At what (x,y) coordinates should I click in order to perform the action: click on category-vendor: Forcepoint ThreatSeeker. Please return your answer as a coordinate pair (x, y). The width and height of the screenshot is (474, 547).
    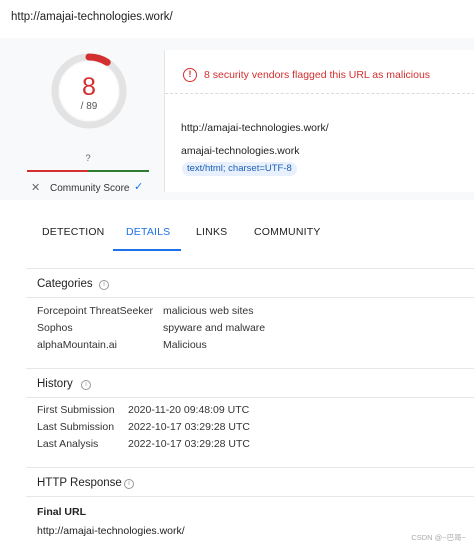
    Looking at the image, I should click on (95, 311).